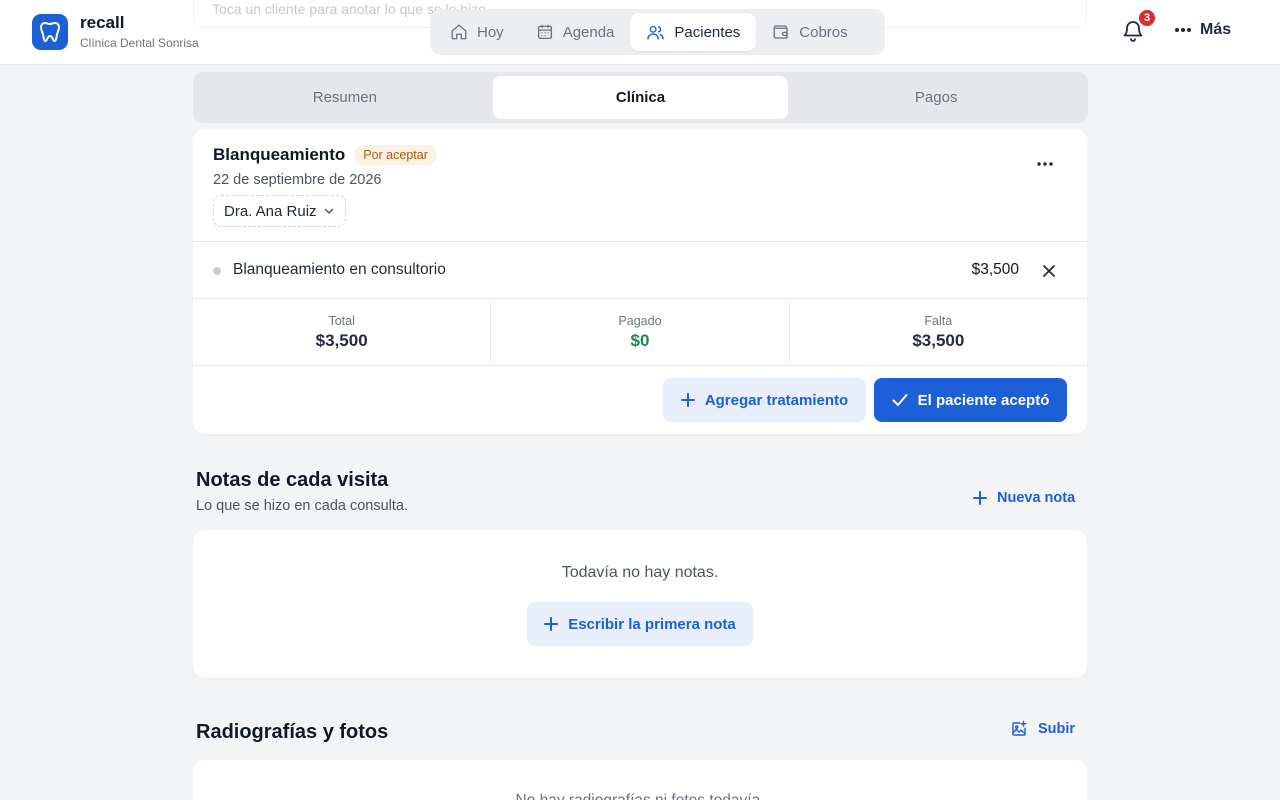 This screenshot has width=1280, height=800. Describe the element at coordinates (459, 32) in the screenshot. I see `home-icon` at that location.